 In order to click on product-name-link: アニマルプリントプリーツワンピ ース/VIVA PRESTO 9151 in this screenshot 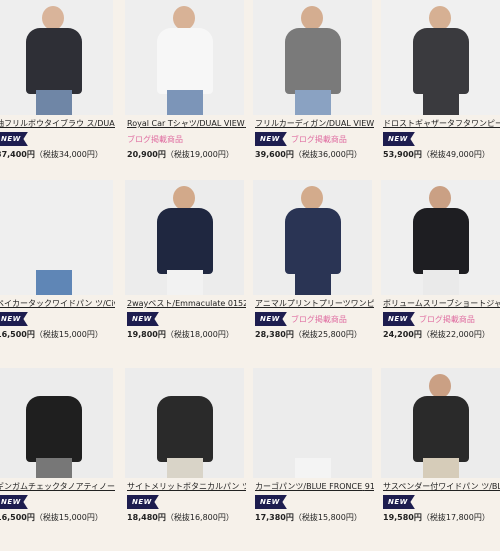, I will do `click(313, 304)`.